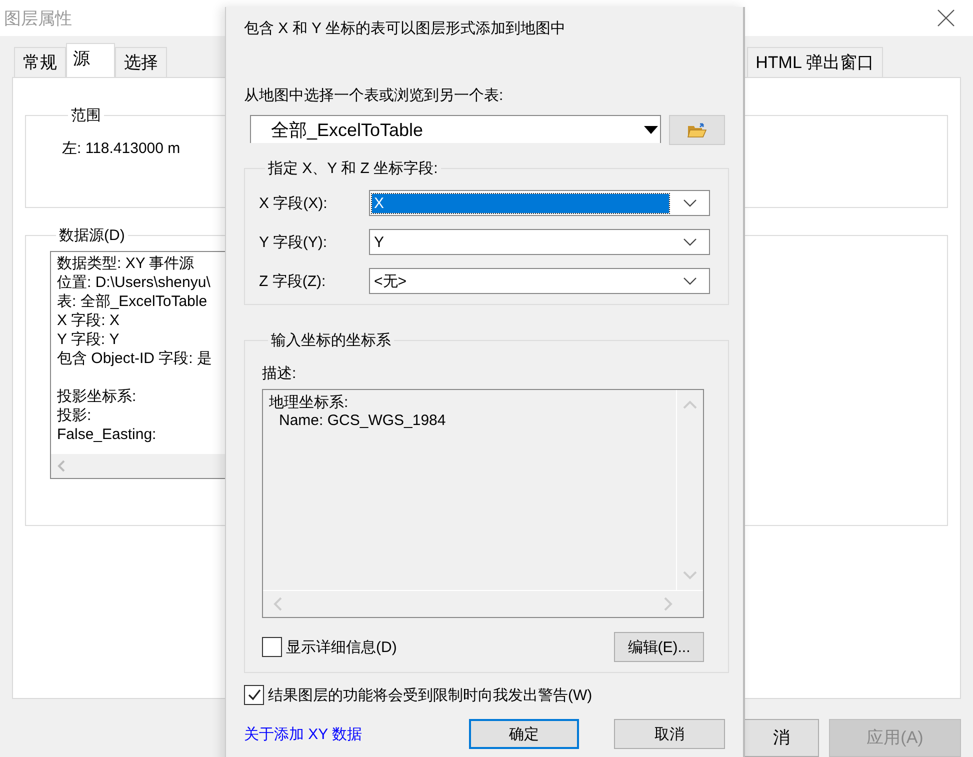 The height and width of the screenshot is (757, 973). What do you see at coordinates (331, 340) in the screenshot?
I see `group-title: 输入坐标的坐标系` at bounding box center [331, 340].